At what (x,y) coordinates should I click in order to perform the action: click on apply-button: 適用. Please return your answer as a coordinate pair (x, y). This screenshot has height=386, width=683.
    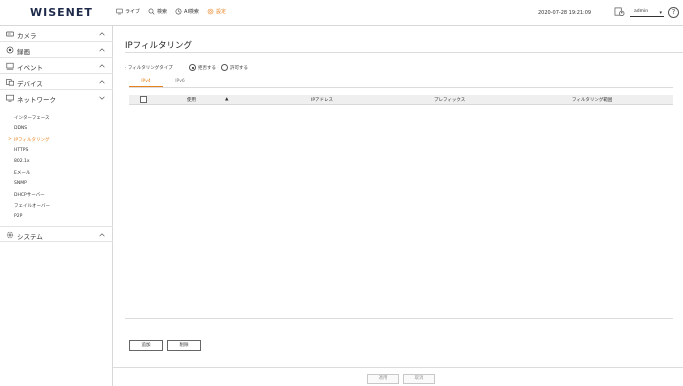
    Looking at the image, I should click on (383, 379).